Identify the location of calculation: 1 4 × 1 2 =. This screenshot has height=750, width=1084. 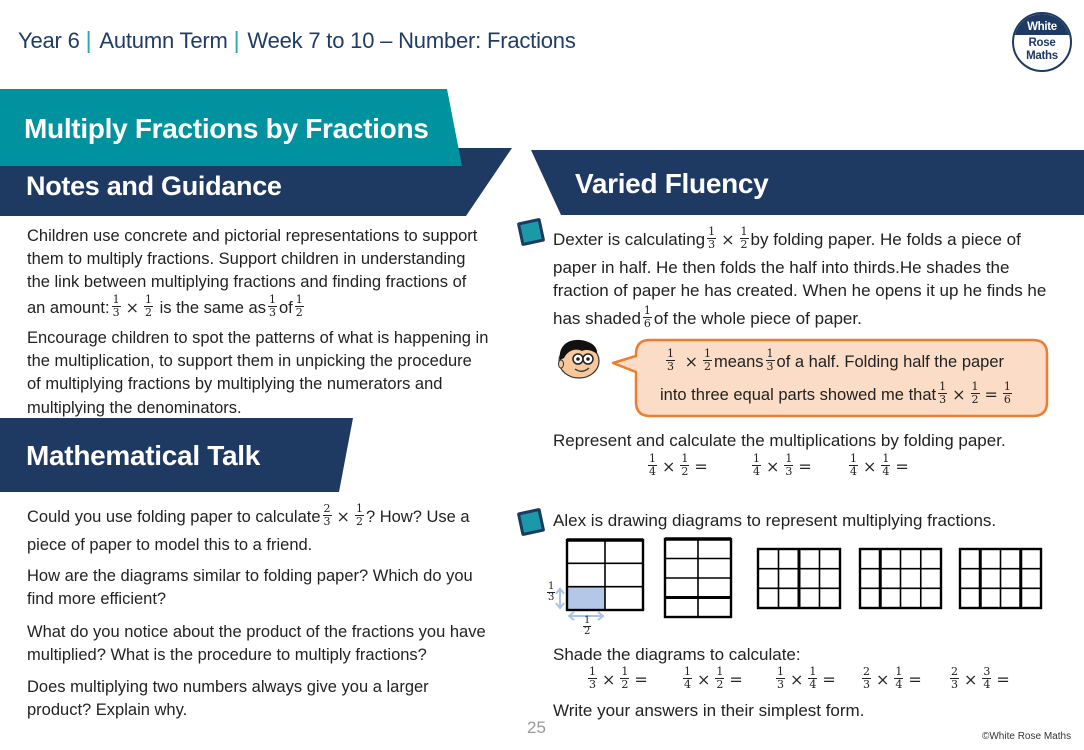
(713, 679).